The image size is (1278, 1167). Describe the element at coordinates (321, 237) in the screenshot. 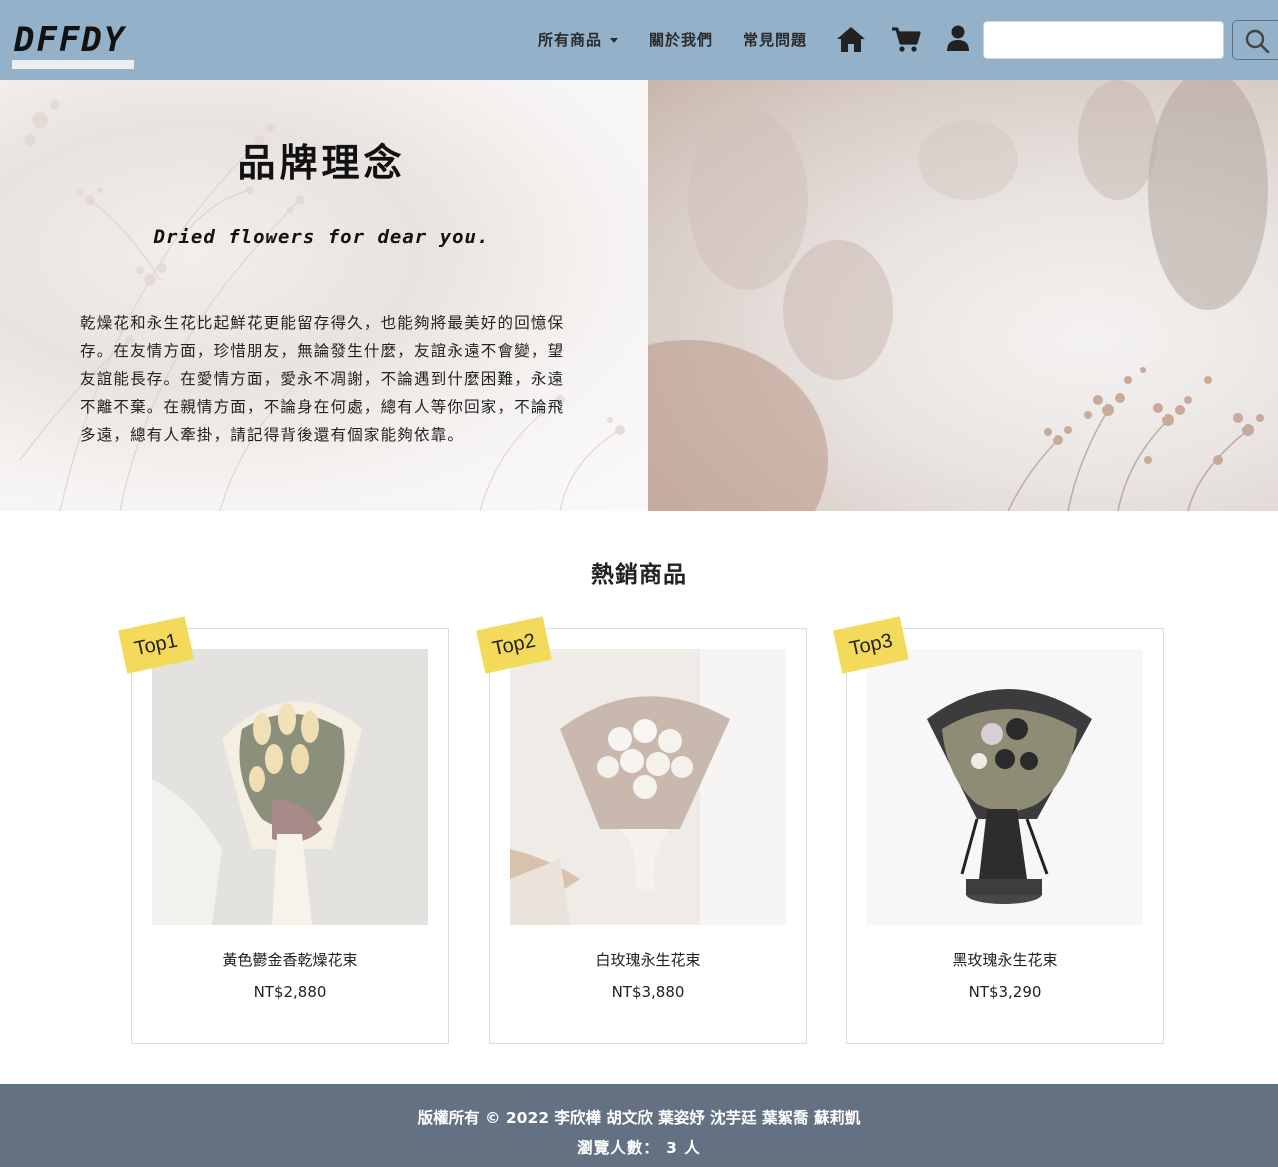

I see `hero-subtitle: Dried flowers for dear you.` at that location.